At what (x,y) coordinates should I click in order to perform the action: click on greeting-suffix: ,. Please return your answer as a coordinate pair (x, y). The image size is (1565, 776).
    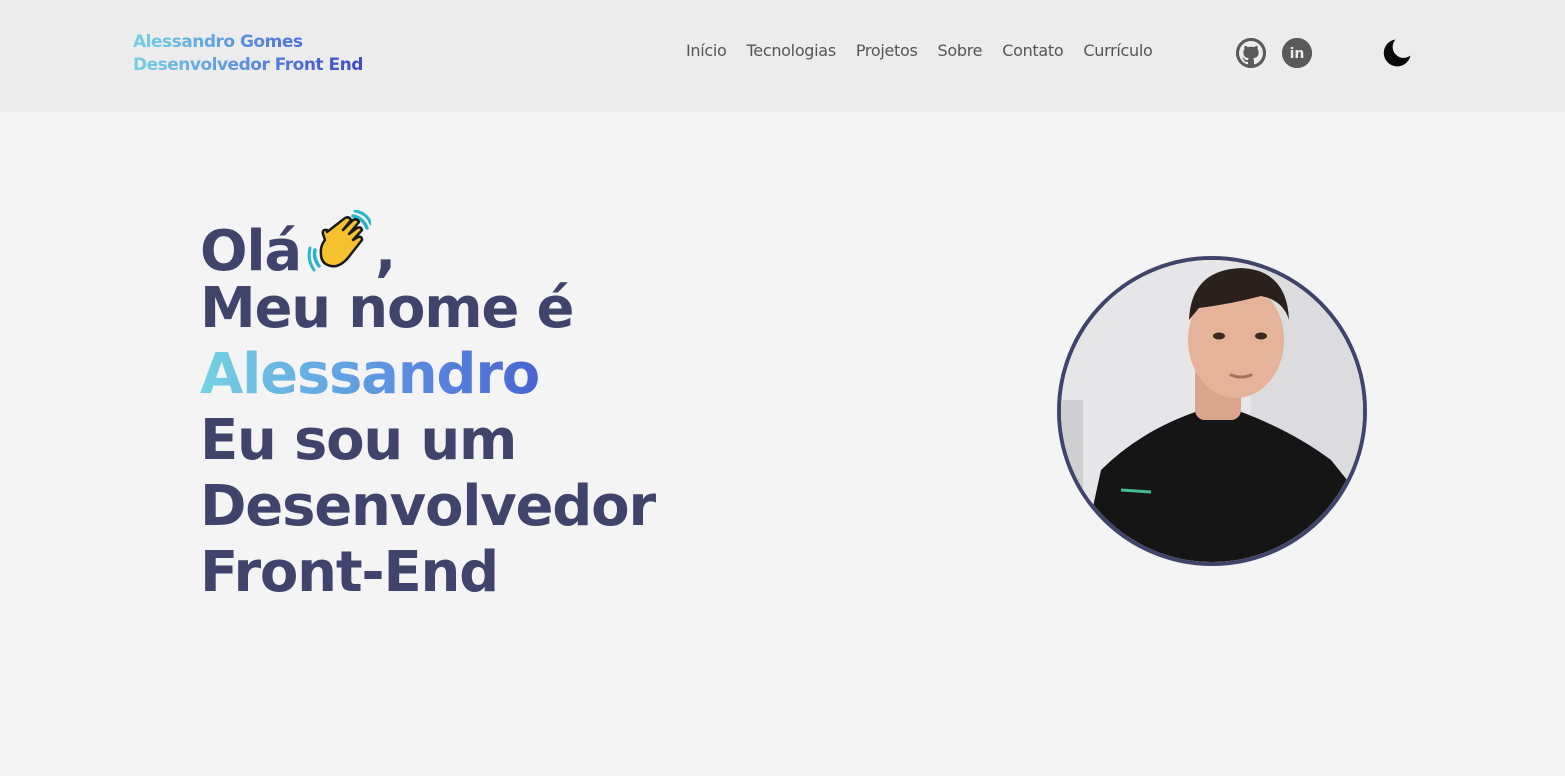
    Looking at the image, I should click on (385, 251).